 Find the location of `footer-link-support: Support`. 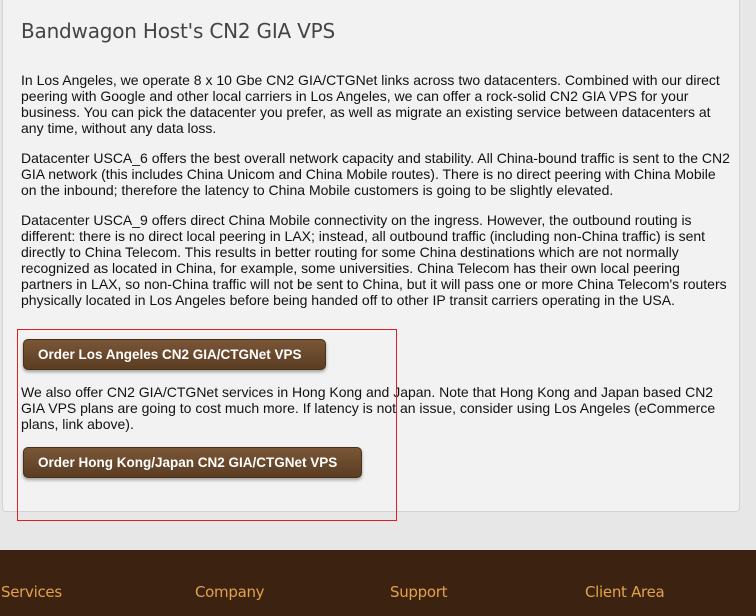

footer-link-support: Support is located at coordinates (419, 592).